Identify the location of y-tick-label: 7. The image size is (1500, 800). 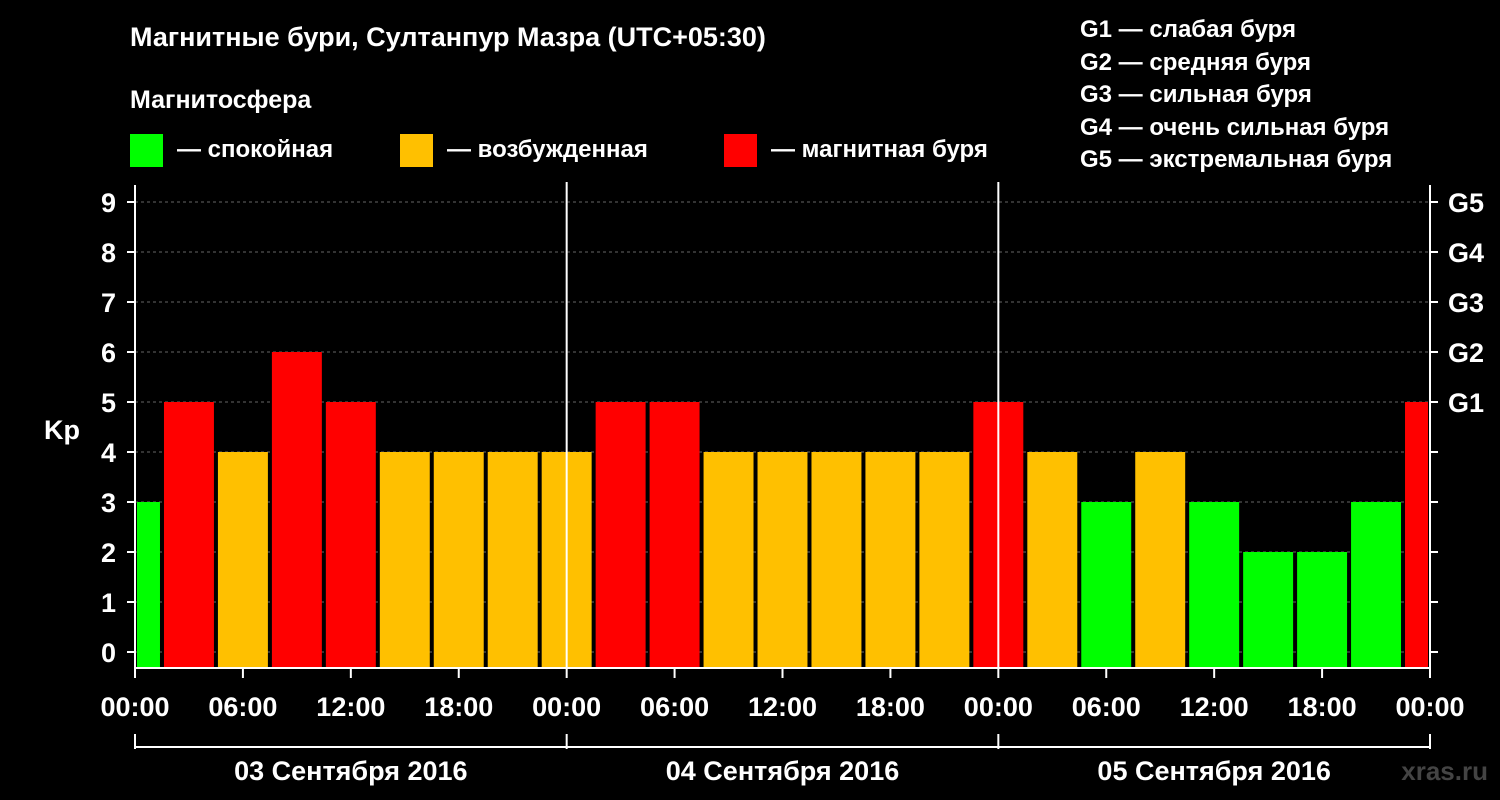
(108, 303).